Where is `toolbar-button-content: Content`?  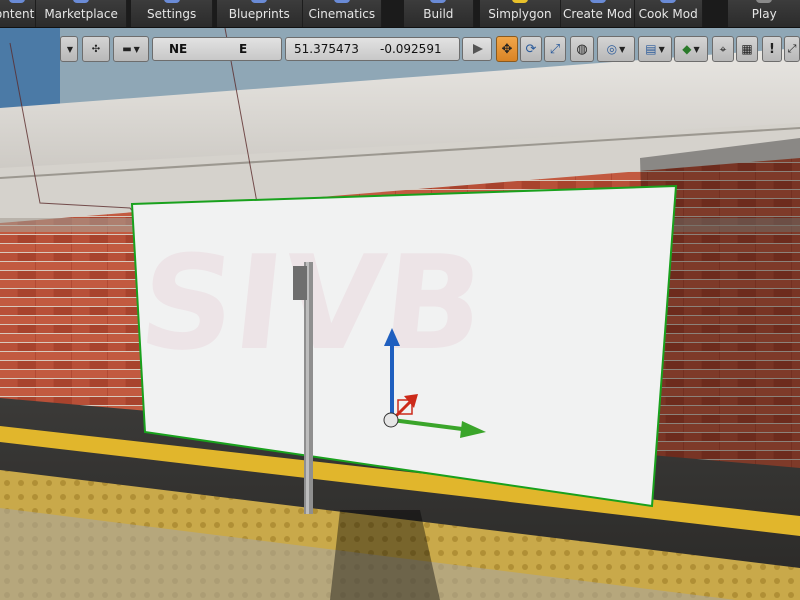 toolbar-button-content: Content is located at coordinates (18, 13).